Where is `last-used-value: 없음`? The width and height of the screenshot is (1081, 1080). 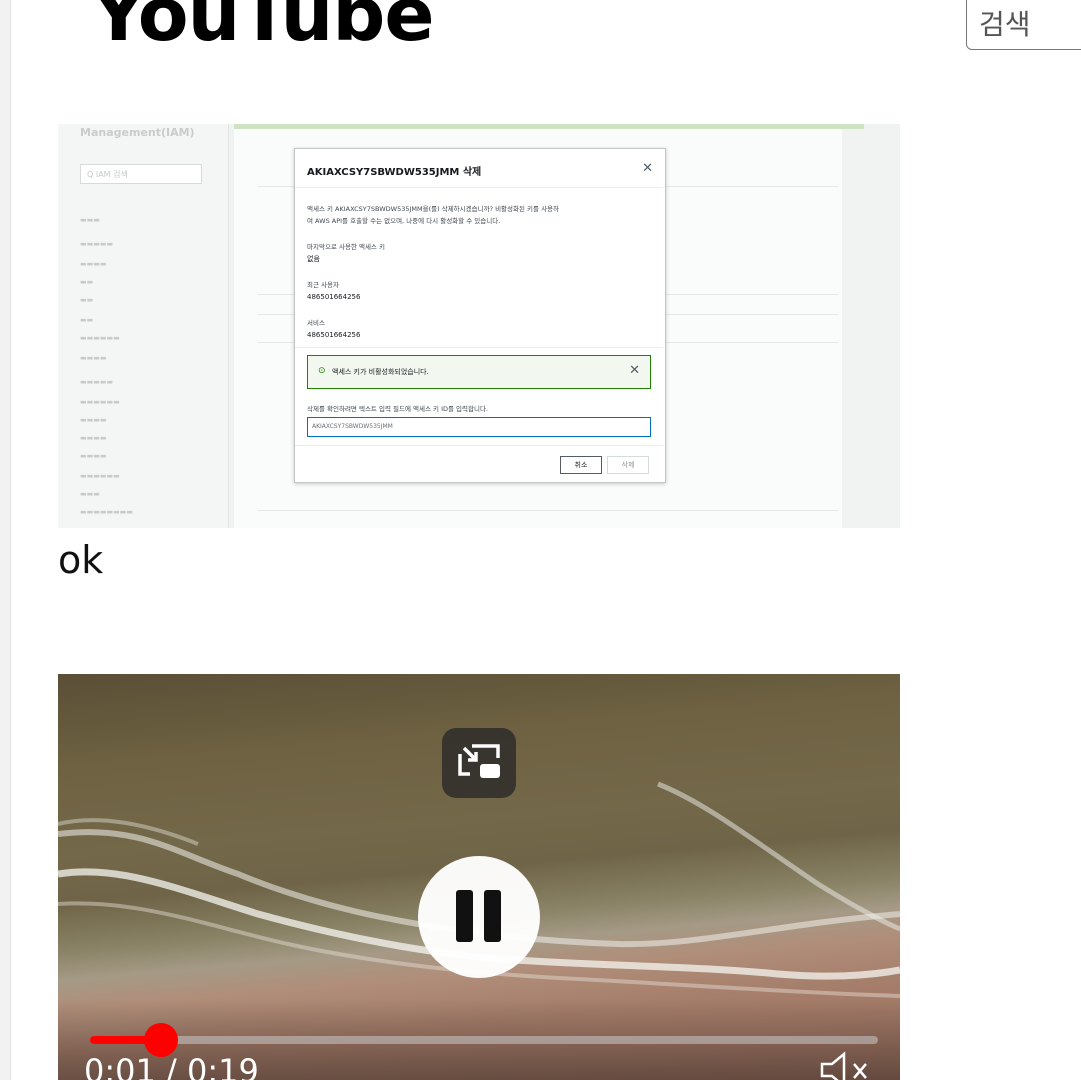 last-used-value: 없음 is located at coordinates (313, 259).